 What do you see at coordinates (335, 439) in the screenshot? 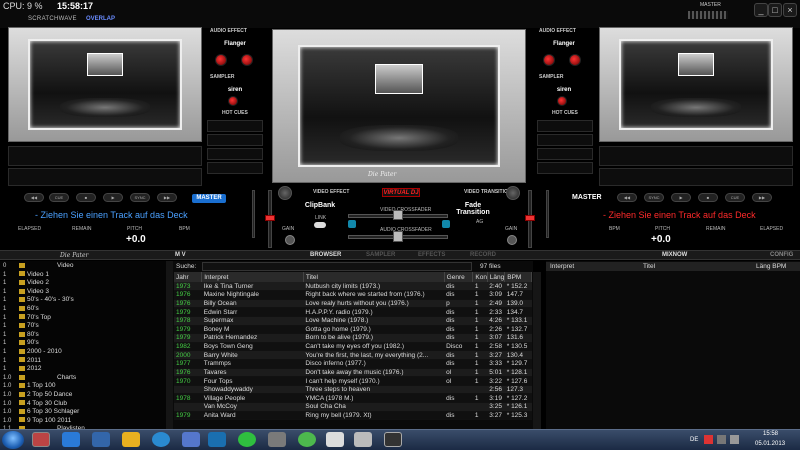
I see `mail-taskbar-icon` at bounding box center [335, 439].